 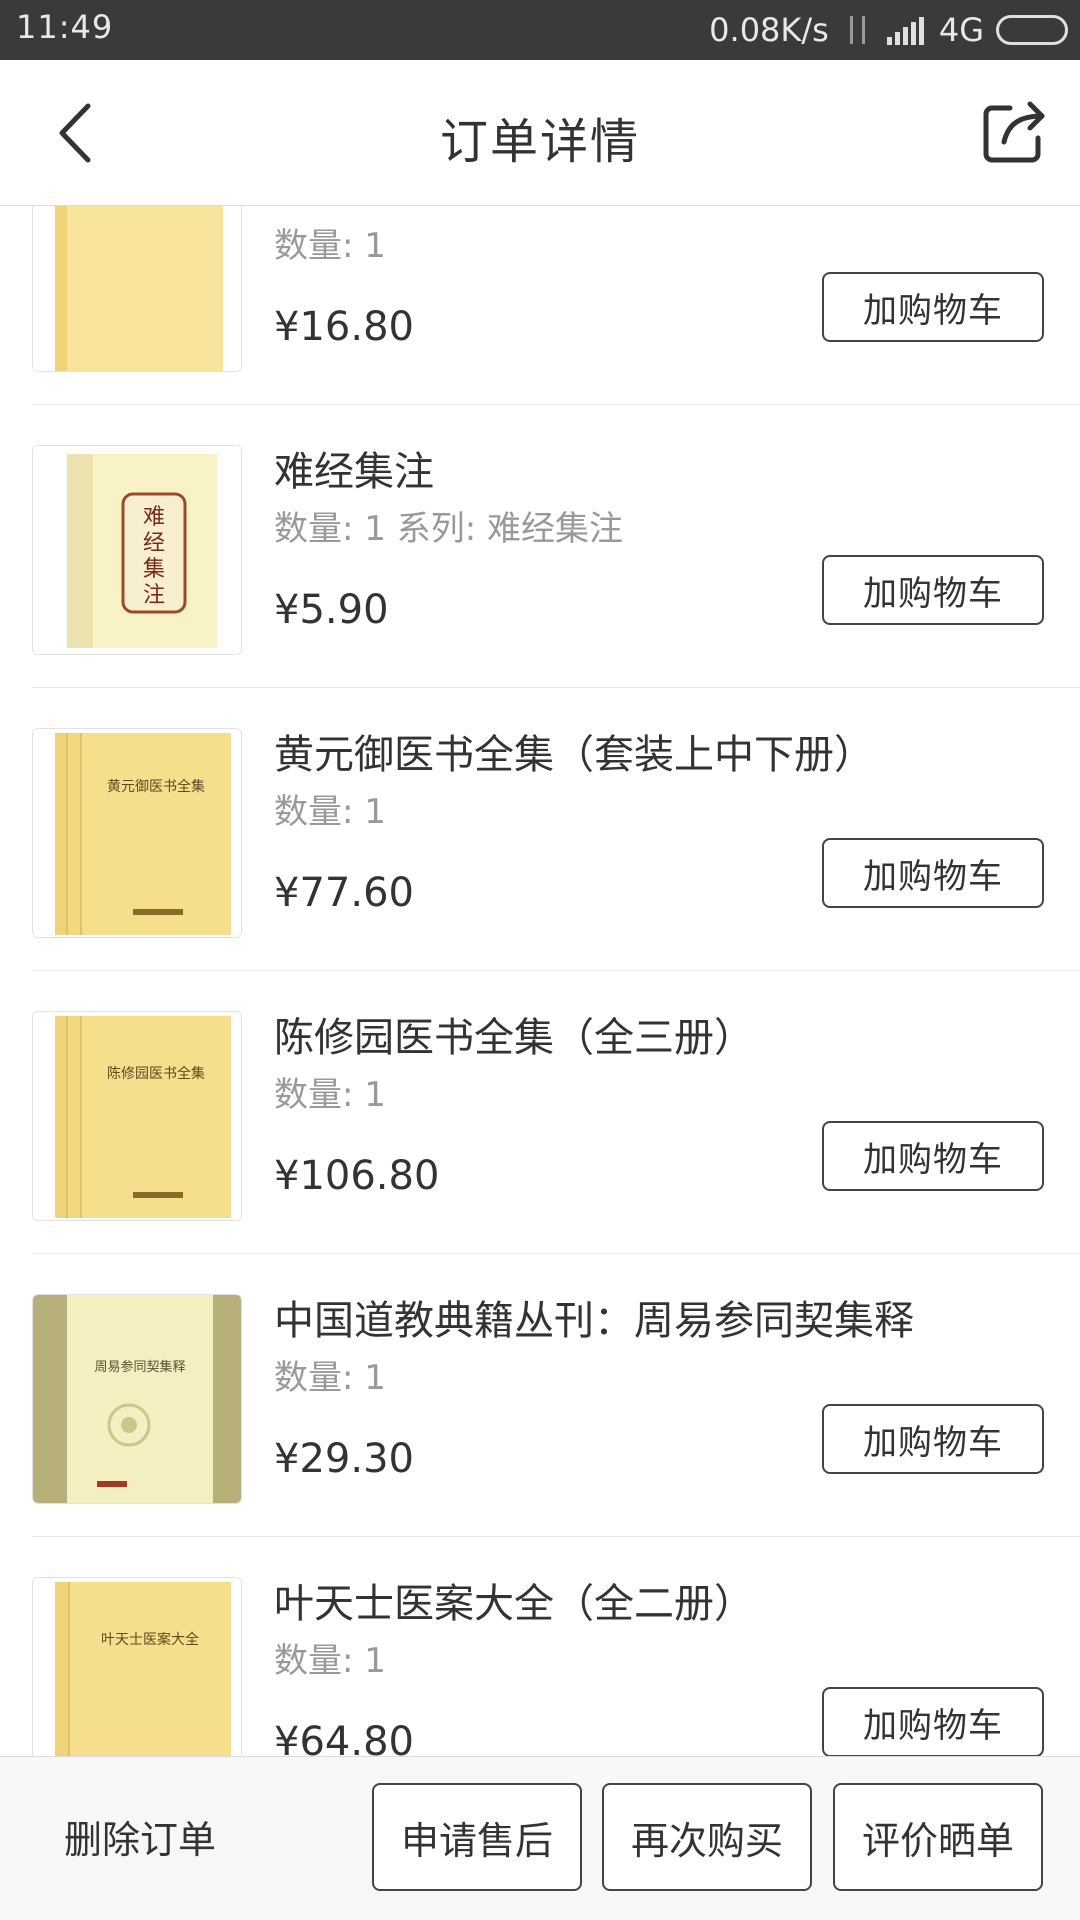 I want to click on status-time: 11:49, so click(x=65, y=27).